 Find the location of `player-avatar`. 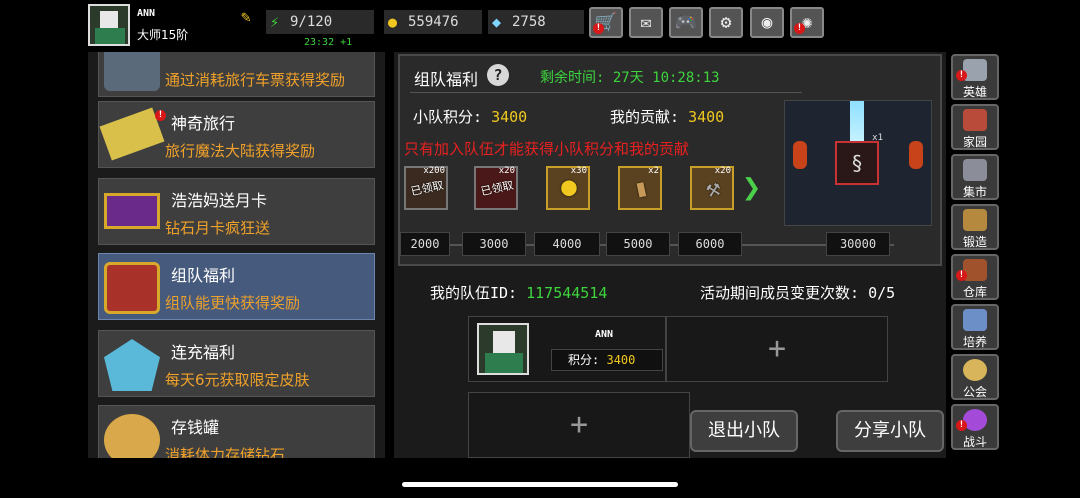

player-avatar is located at coordinates (109, 25).